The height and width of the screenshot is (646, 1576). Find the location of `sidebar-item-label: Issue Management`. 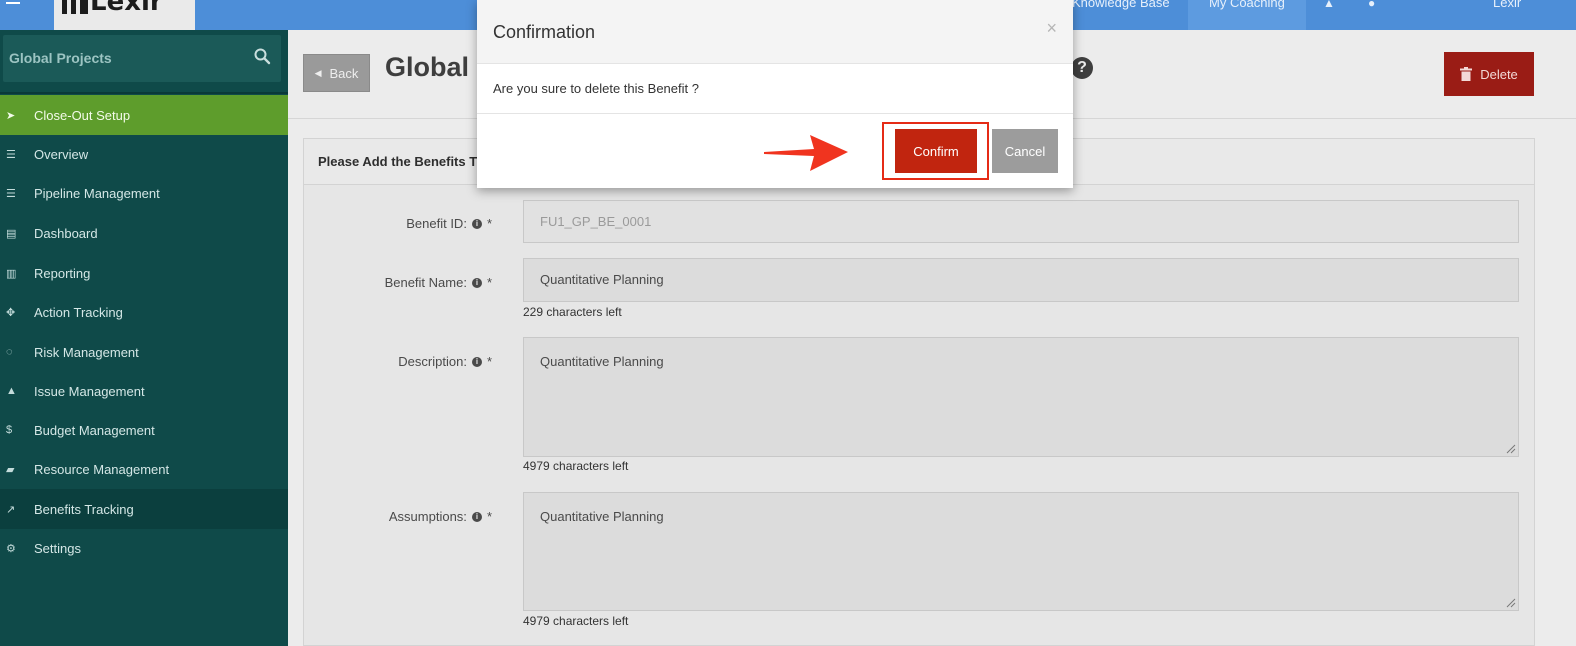

sidebar-item-label: Issue Management is located at coordinates (89, 391).